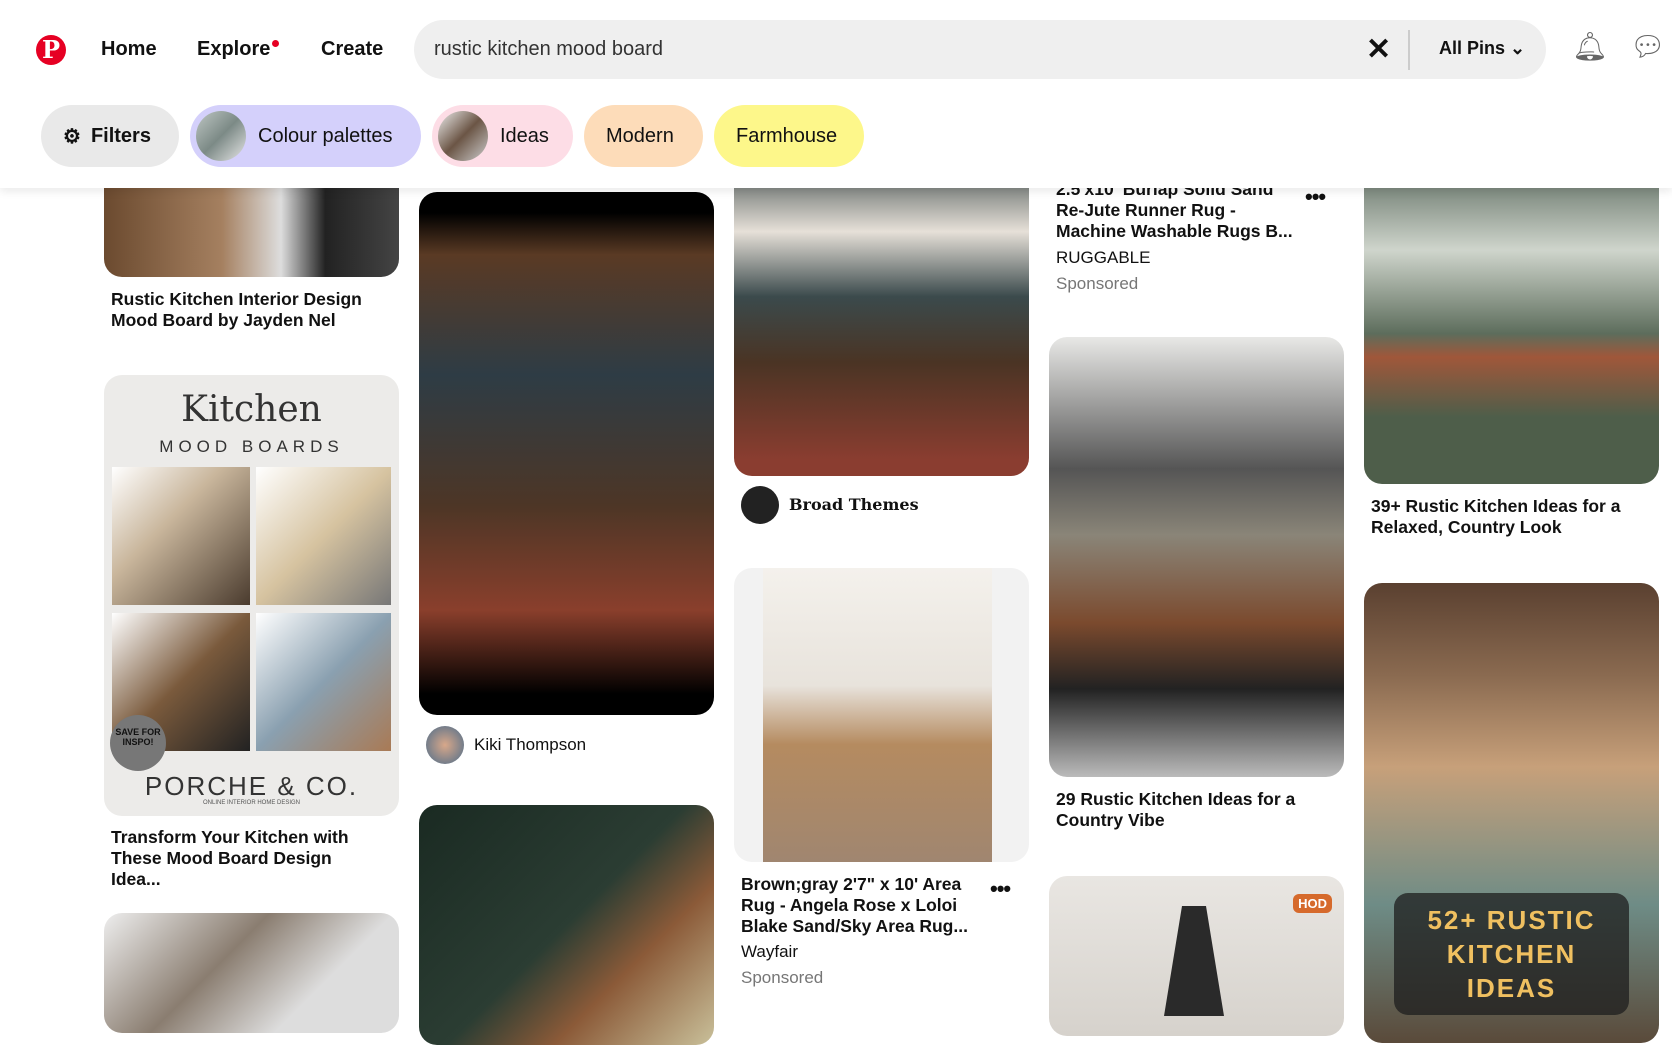 The height and width of the screenshot is (1045, 1672). I want to click on search-input, so click(884, 49).